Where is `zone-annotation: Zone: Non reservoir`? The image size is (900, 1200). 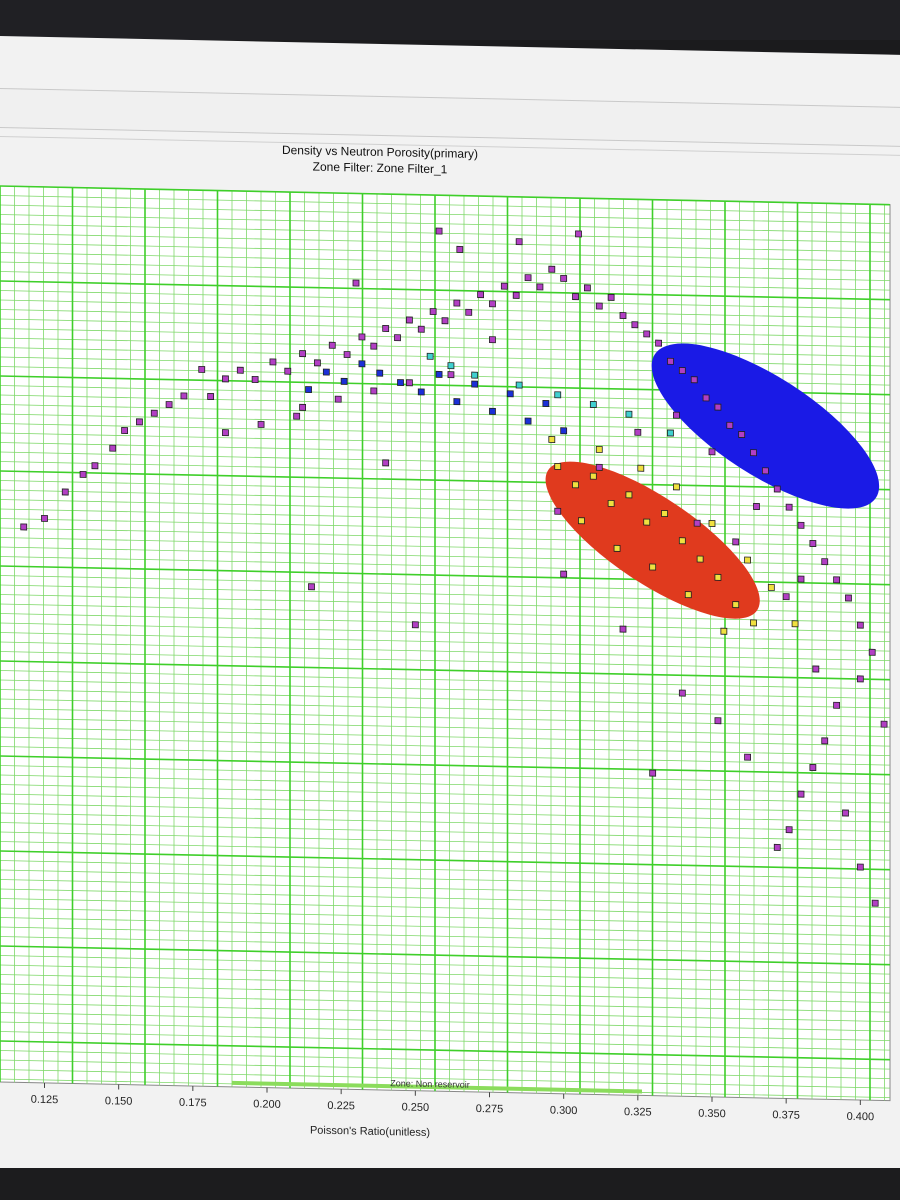
zone-annotation: Zone: Non reservoir is located at coordinates (430, 1084).